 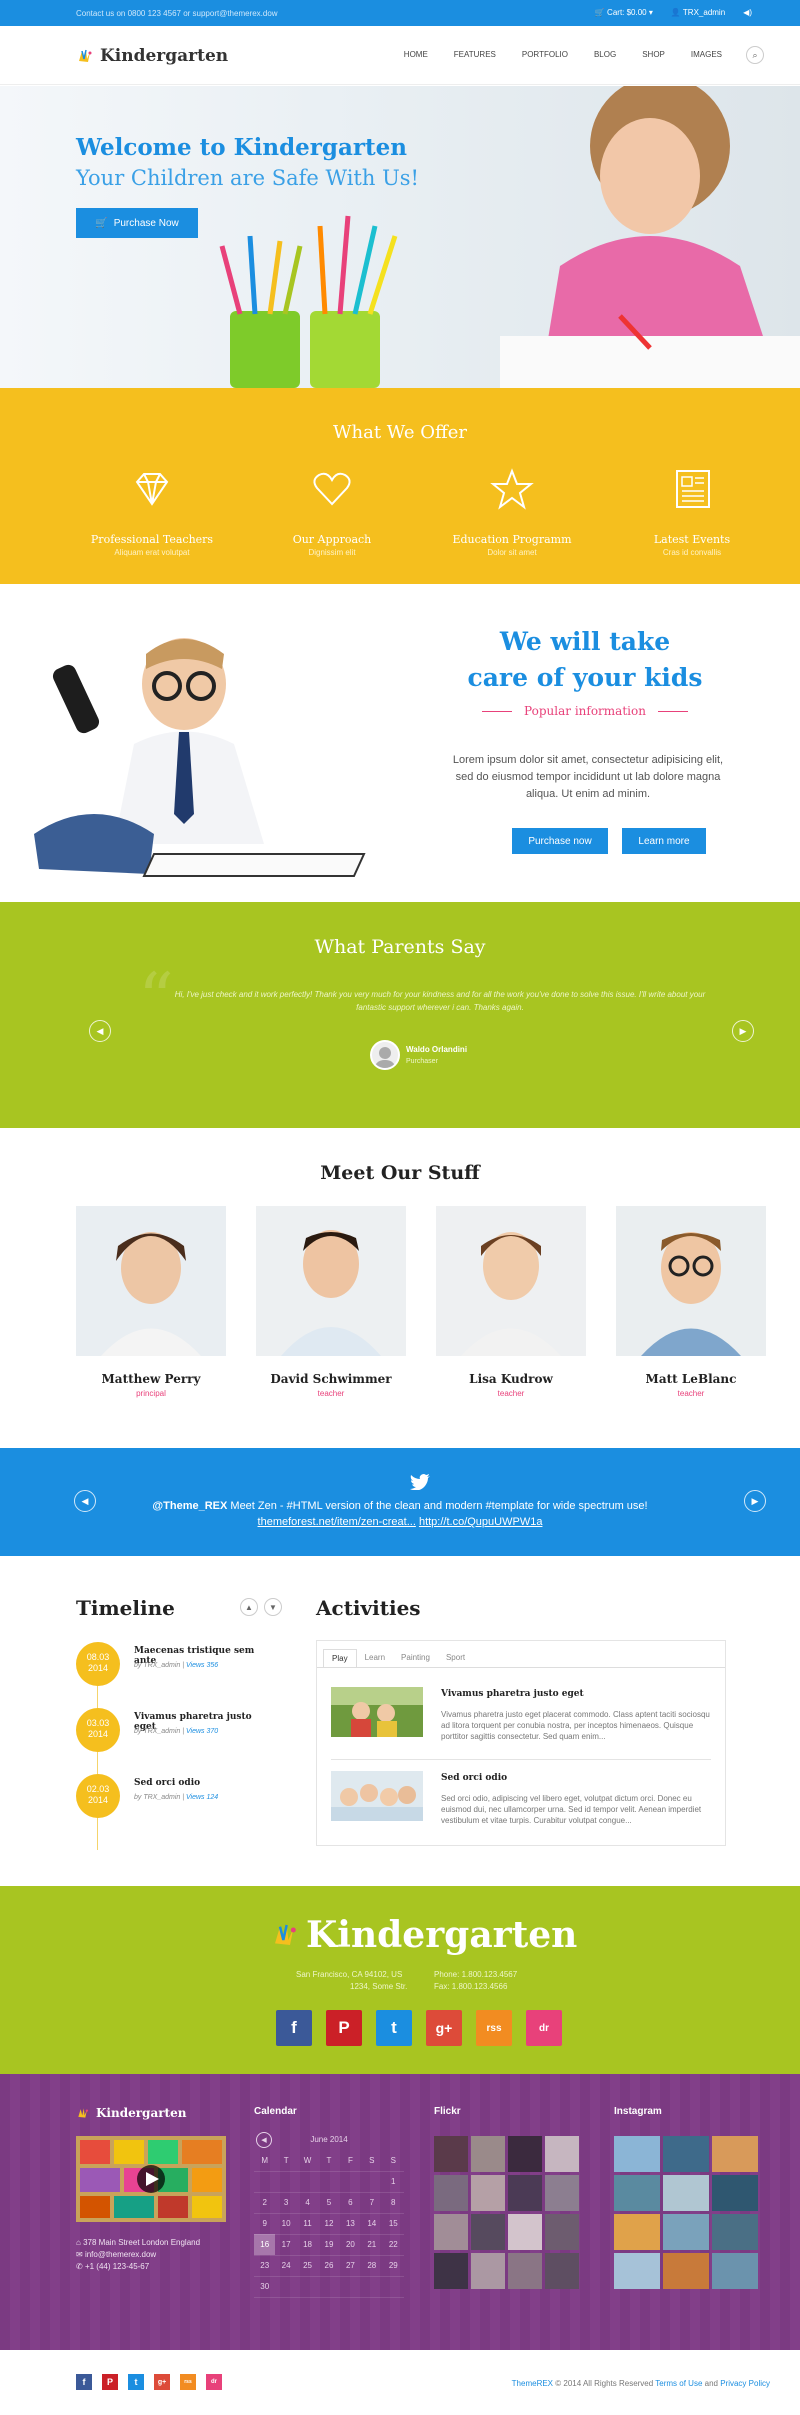 What do you see at coordinates (372, 2266) in the screenshot?
I see `calendar-day: 28` at bounding box center [372, 2266].